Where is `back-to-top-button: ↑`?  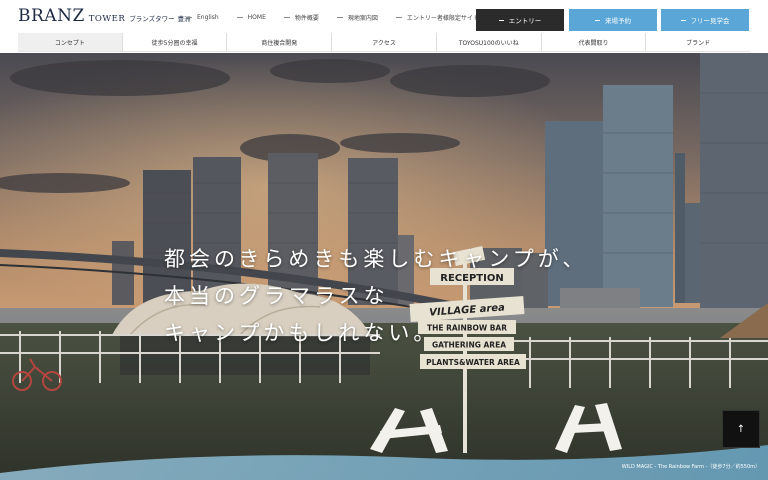
back-to-top-button: ↑ is located at coordinates (741, 429).